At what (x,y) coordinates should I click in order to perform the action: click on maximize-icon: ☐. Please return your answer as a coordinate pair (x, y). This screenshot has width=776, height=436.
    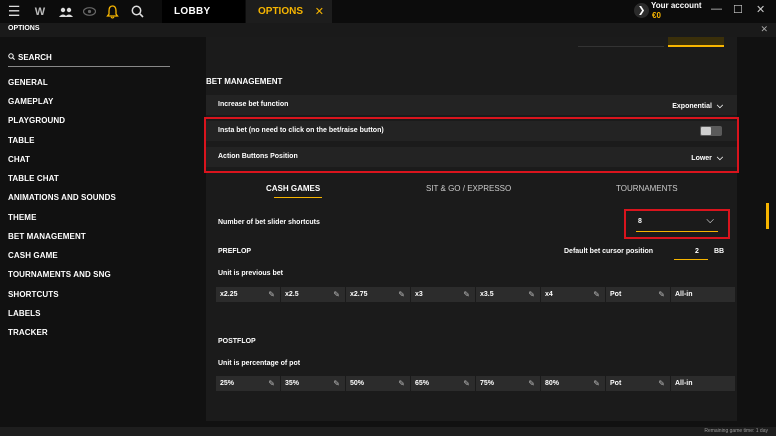
    Looking at the image, I should click on (738, 9).